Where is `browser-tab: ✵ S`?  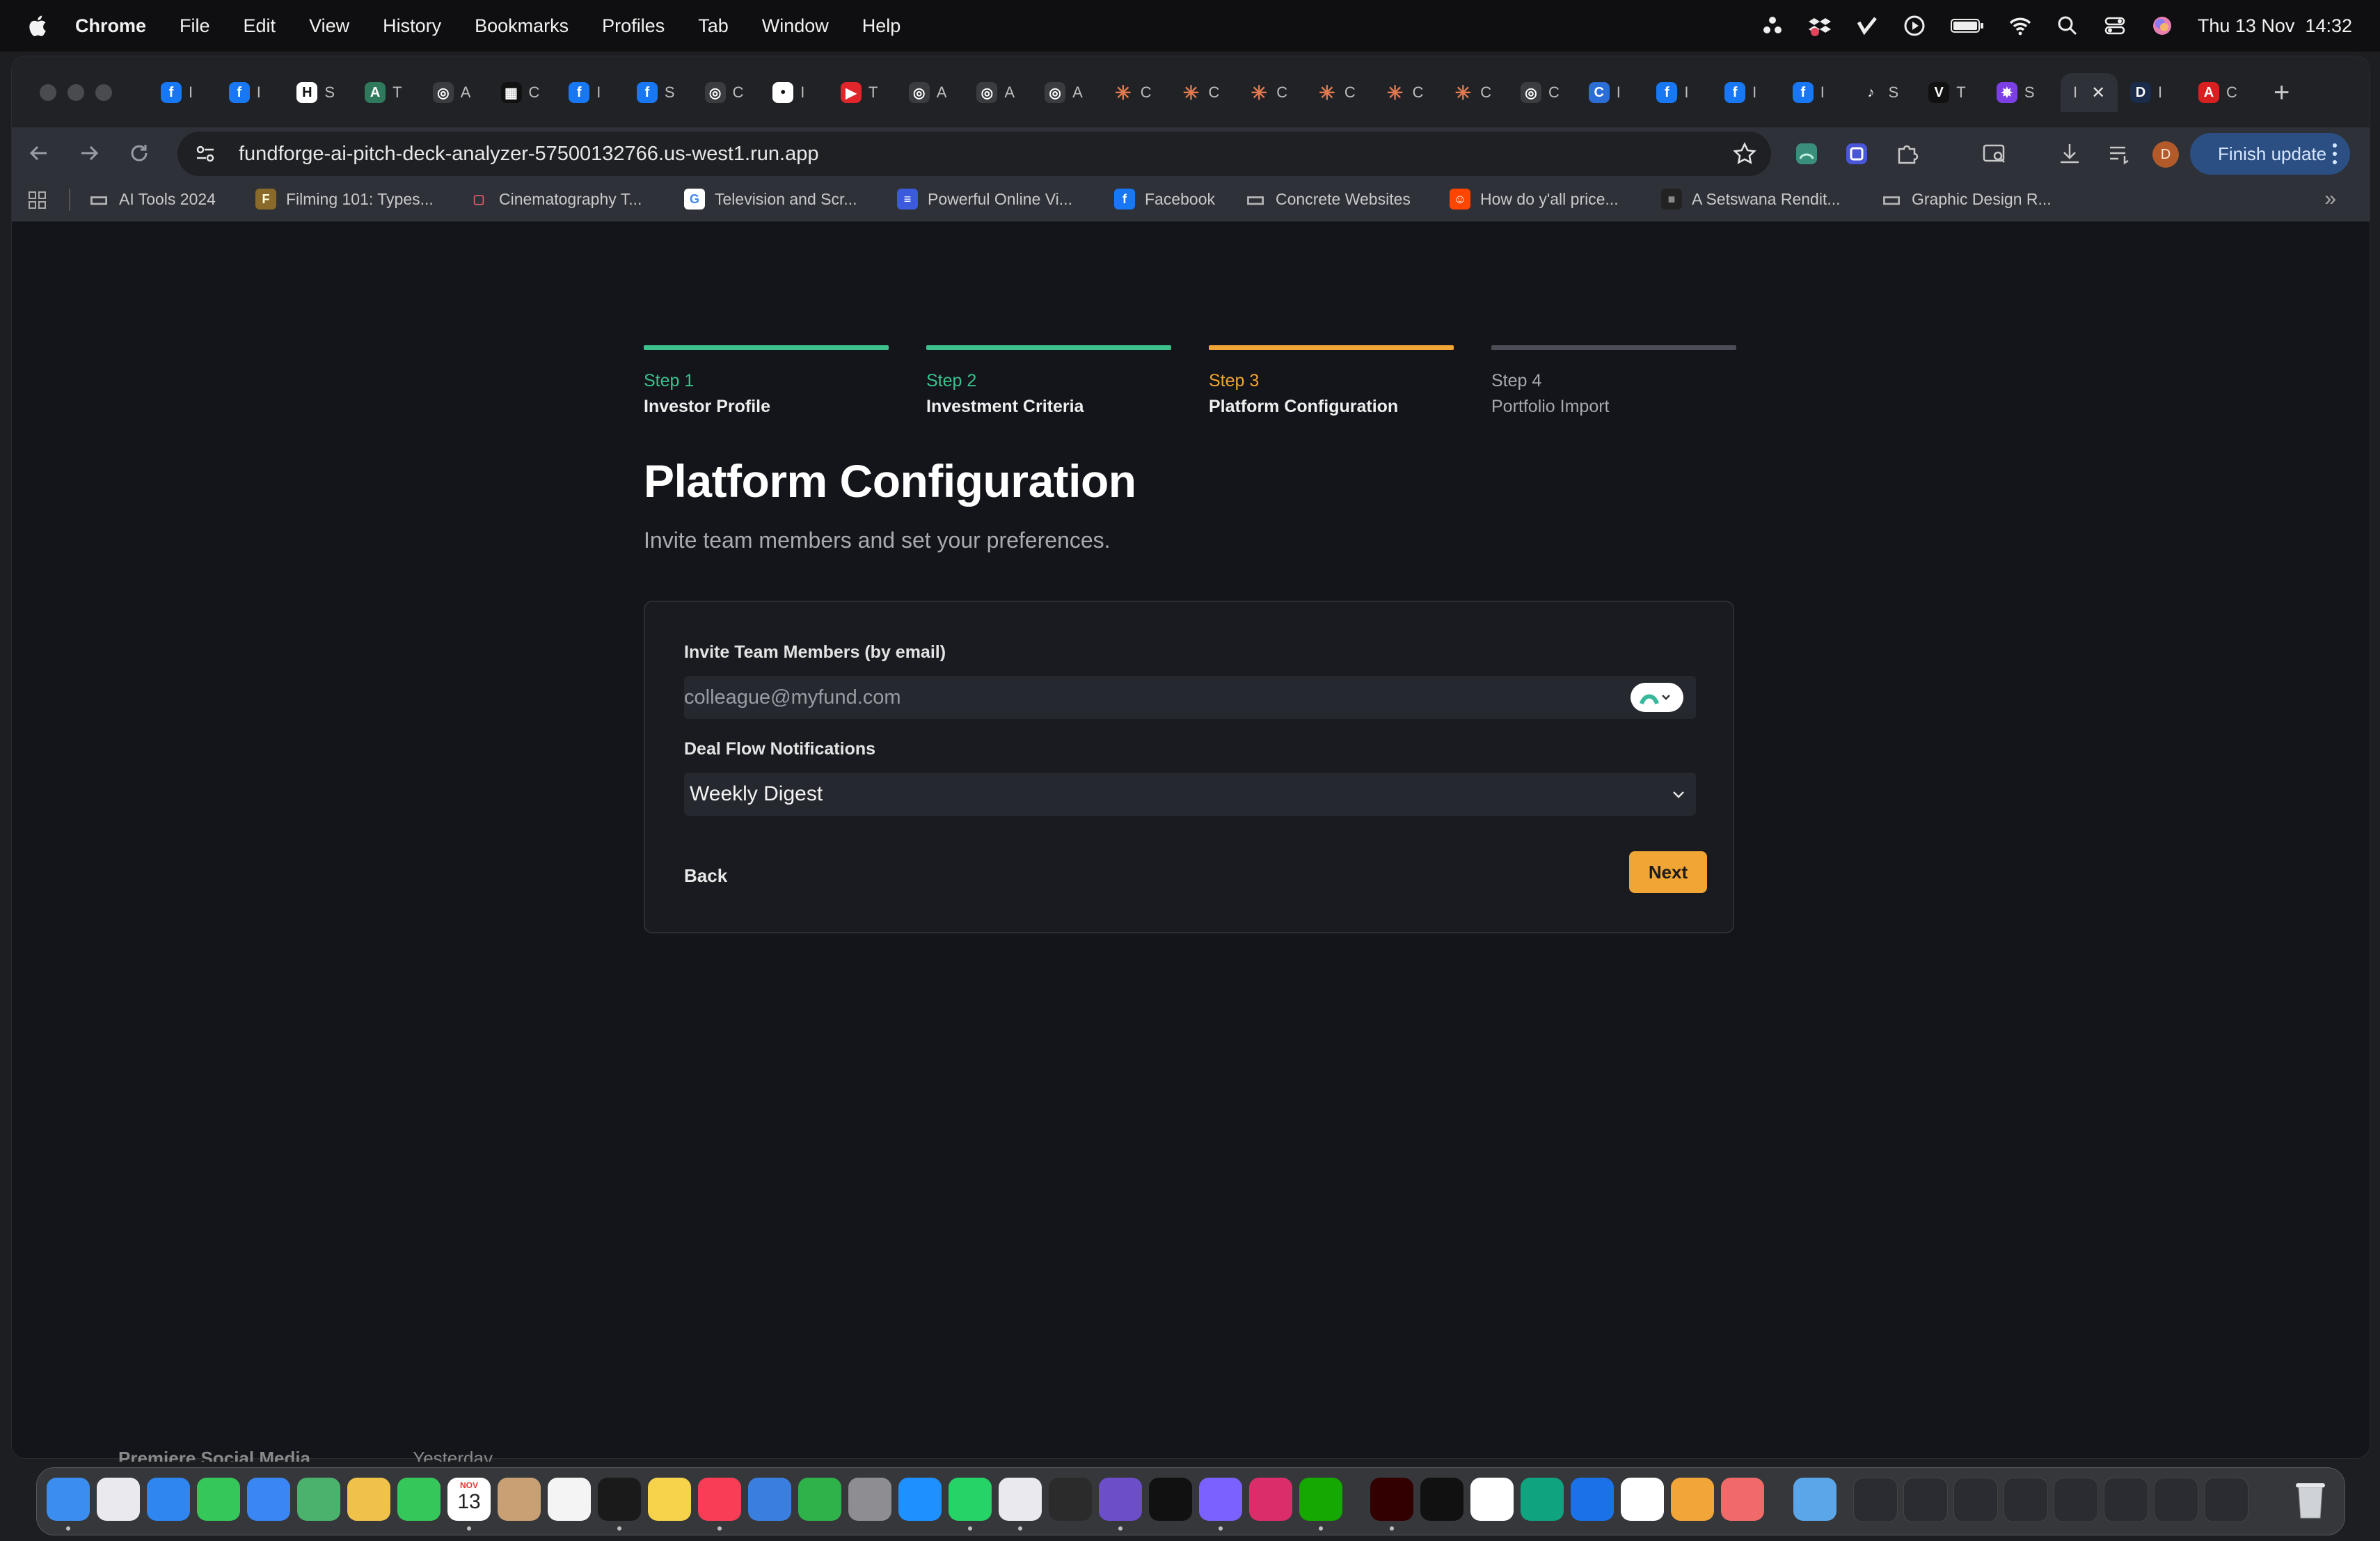
browser-tab: ✵ S is located at coordinates (2015, 92).